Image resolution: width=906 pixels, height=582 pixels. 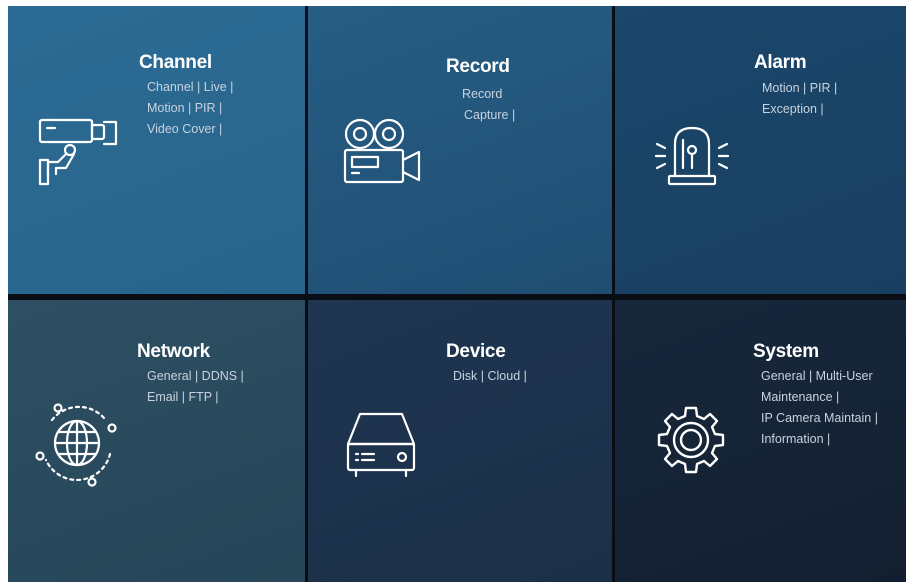 I want to click on tile-links: General | DDNS | Email | FTP |, so click(x=195, y=387).